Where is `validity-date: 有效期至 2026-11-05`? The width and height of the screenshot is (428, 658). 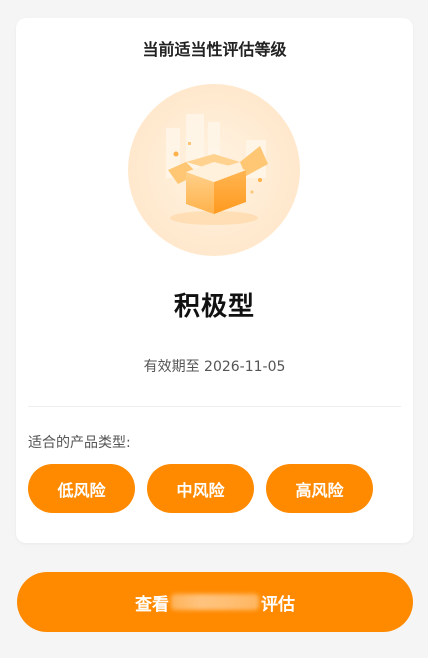
validity-date: 有效期至 2026-11-05 is located at coordinates (214, 367).